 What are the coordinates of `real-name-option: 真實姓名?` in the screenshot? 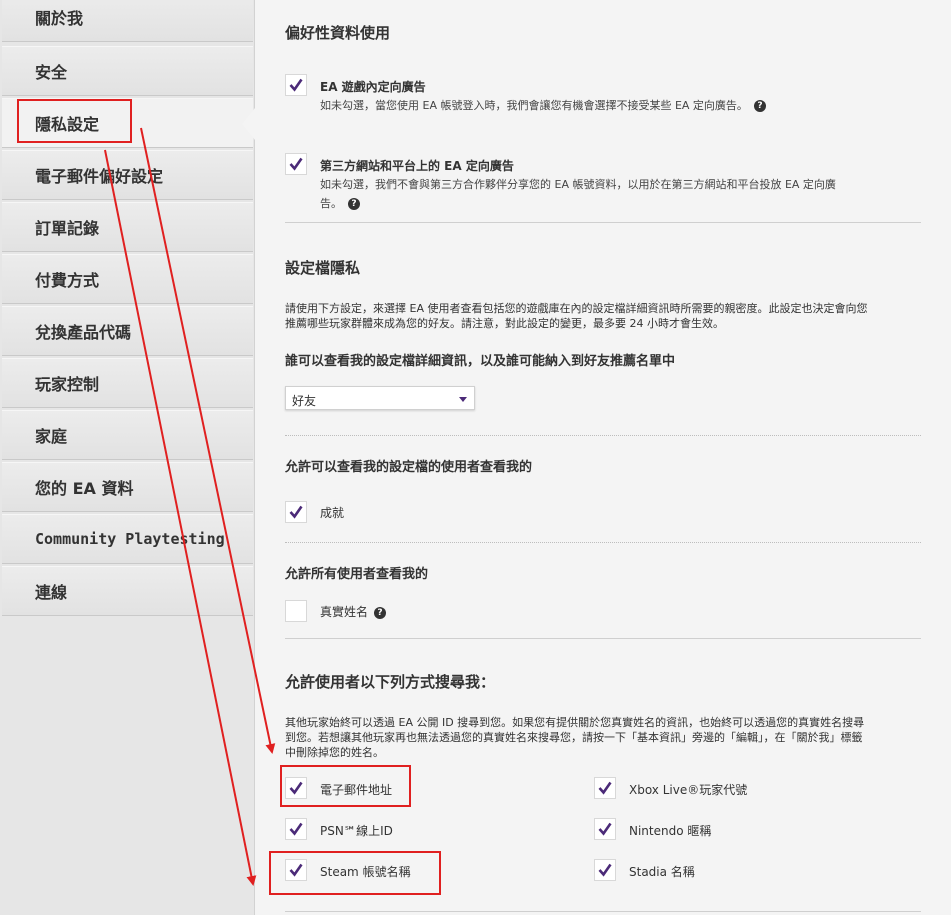 It's located at (353, 611).